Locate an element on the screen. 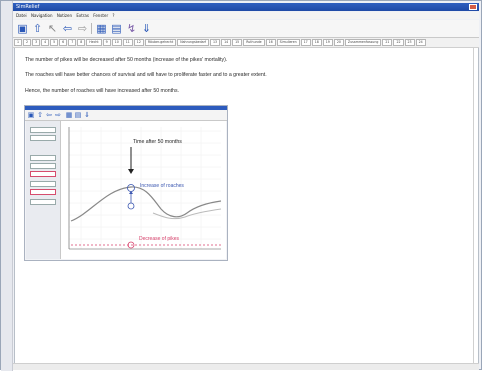 The width and height of the screenshot is (482, 371). title-bar: SimRelief is located at coordinates (246, 7).